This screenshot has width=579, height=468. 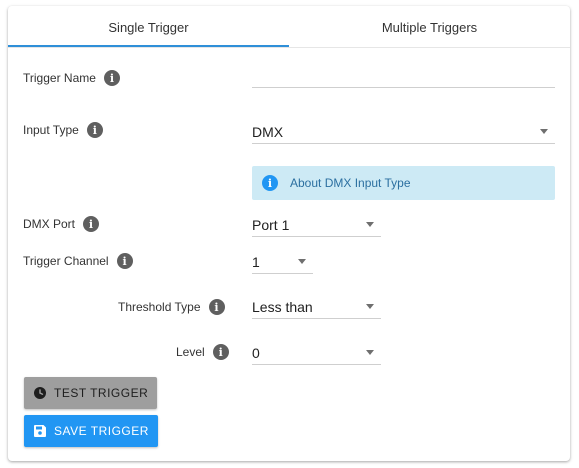 I want to click on threshold-type-value: Less than, so click(x=282, y=306).